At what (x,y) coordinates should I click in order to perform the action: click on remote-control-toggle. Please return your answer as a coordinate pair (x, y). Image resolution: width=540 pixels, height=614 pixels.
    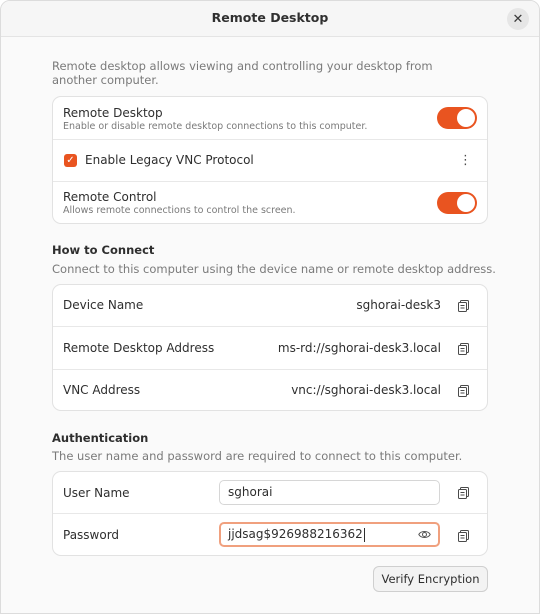
    Looking at the image, I should click on (457, 203).